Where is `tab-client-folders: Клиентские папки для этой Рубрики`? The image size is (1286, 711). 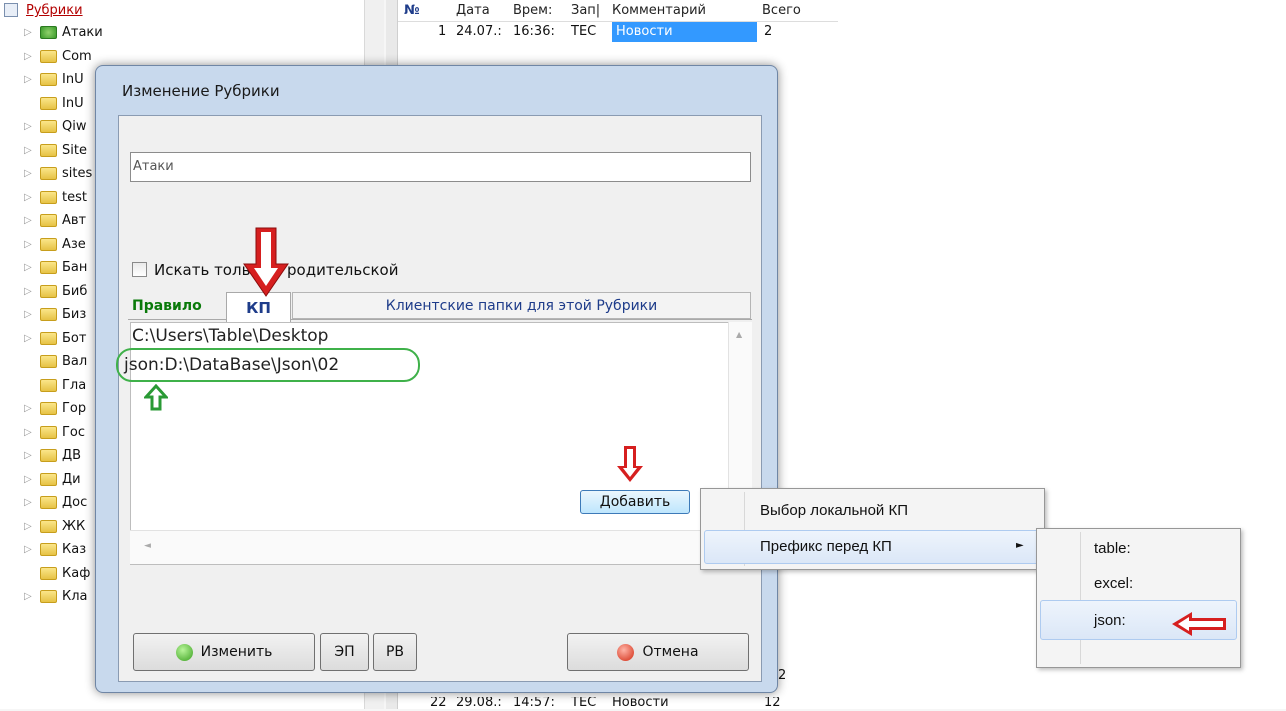 tab-client-folders: Клиентские папки для этой Рубрики is located at coordinates (521, 305).